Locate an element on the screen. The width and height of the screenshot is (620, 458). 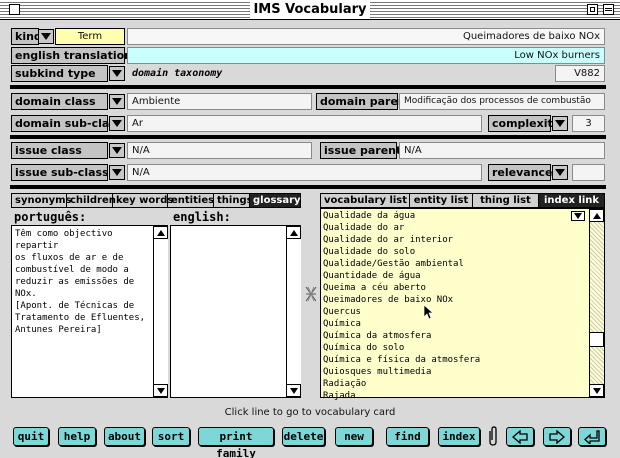
text-line: os fluxos de ar e de is located at coordinates (69, 258).